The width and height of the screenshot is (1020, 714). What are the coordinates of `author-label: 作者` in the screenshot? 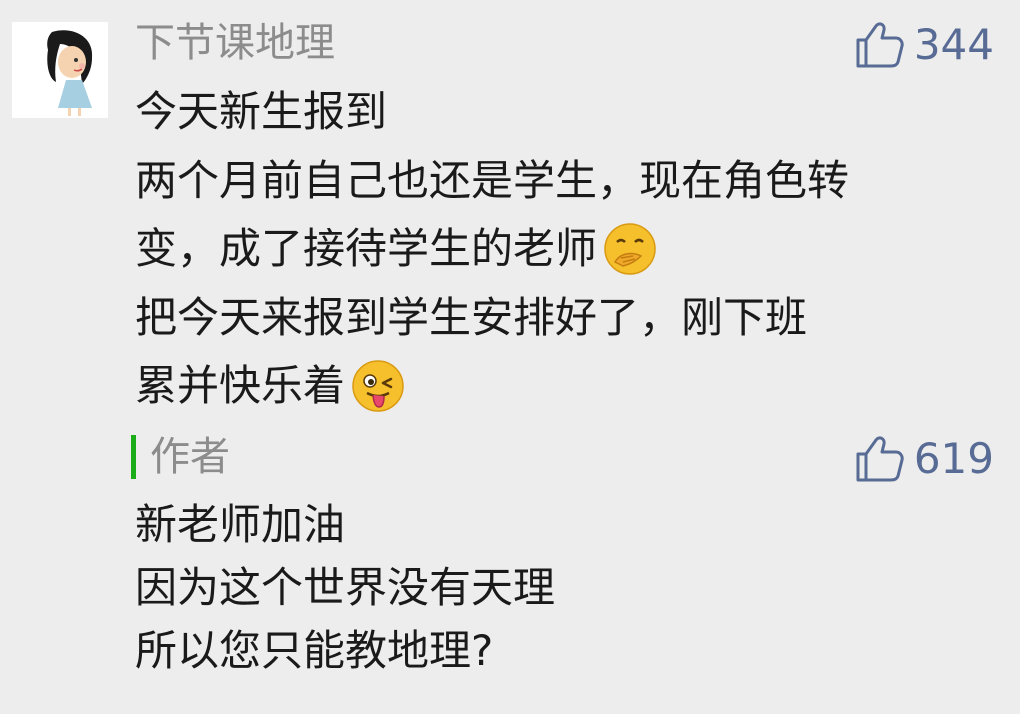 It's located at (190, 457).